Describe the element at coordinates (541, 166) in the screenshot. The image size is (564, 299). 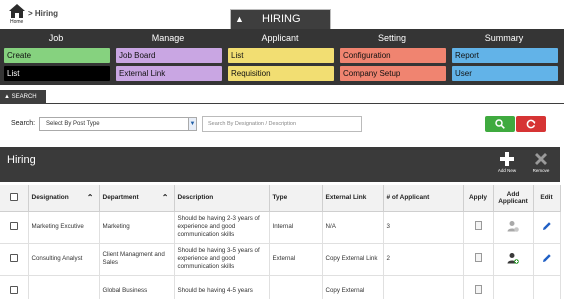
I see `remove-button: Remove` at that location.